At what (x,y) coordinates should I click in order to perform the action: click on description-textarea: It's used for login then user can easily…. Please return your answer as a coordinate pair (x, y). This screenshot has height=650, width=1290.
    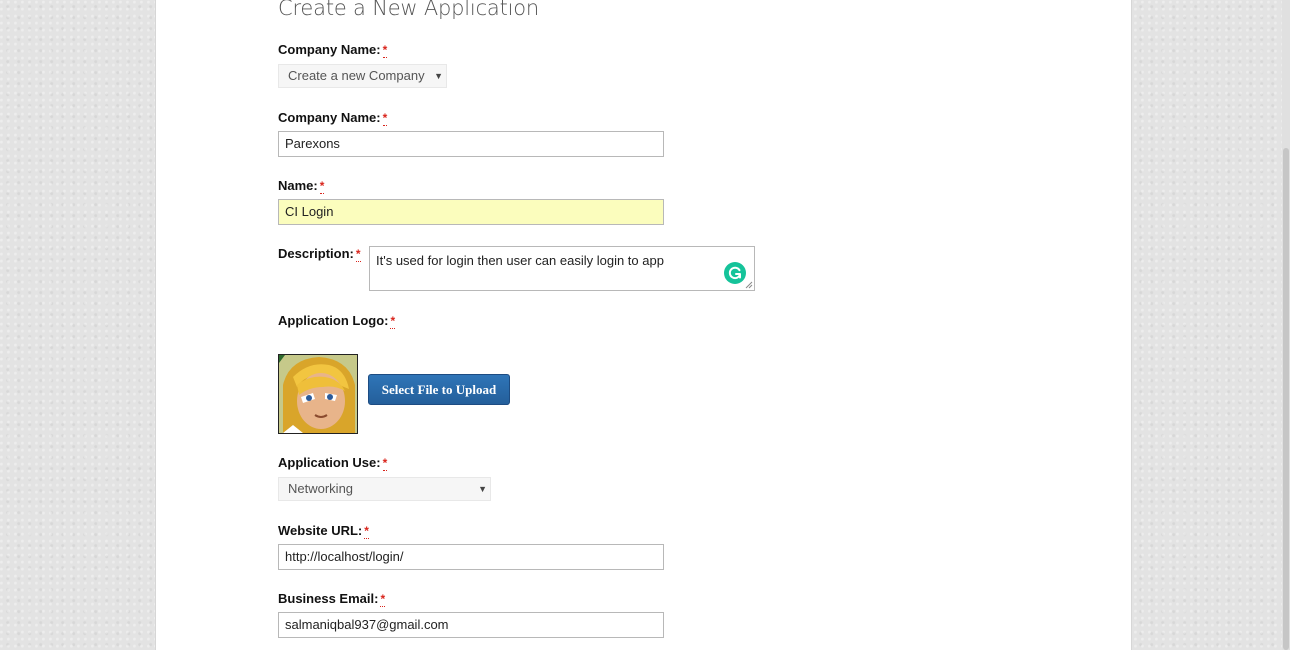
    Looking at the image, I should click on (562, 268).